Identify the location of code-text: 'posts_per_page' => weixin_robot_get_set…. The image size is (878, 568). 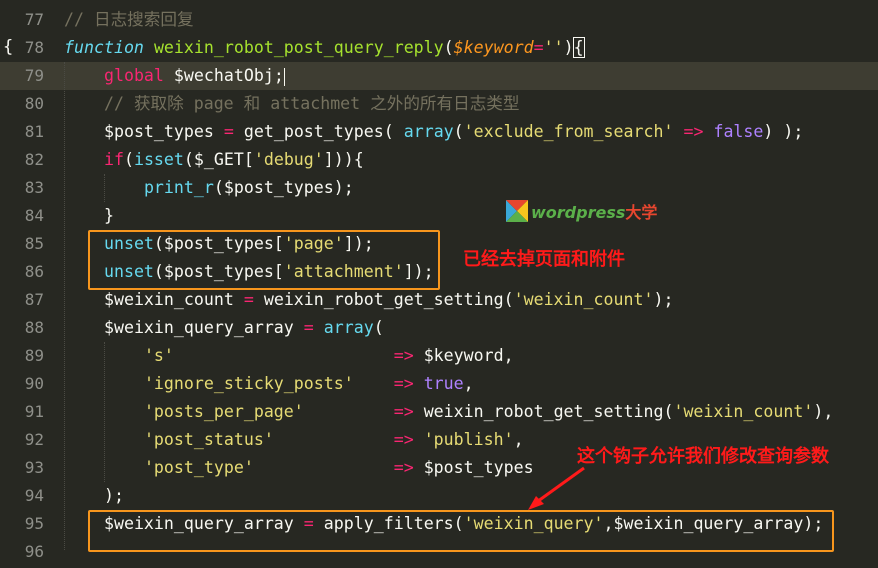
(448, 412).